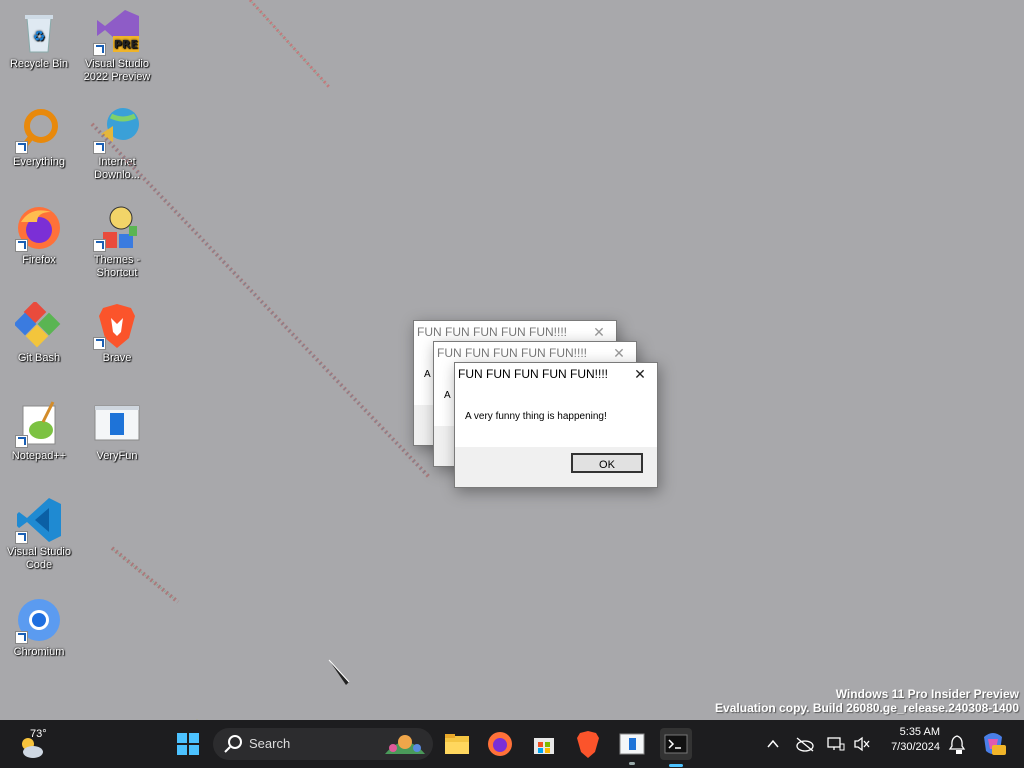 The height and width of the screenshot is (768, 1024). Describe the element at coordinates (919, 732) in the screenshot. I see `clock-time: 5:35 AM` at that location.